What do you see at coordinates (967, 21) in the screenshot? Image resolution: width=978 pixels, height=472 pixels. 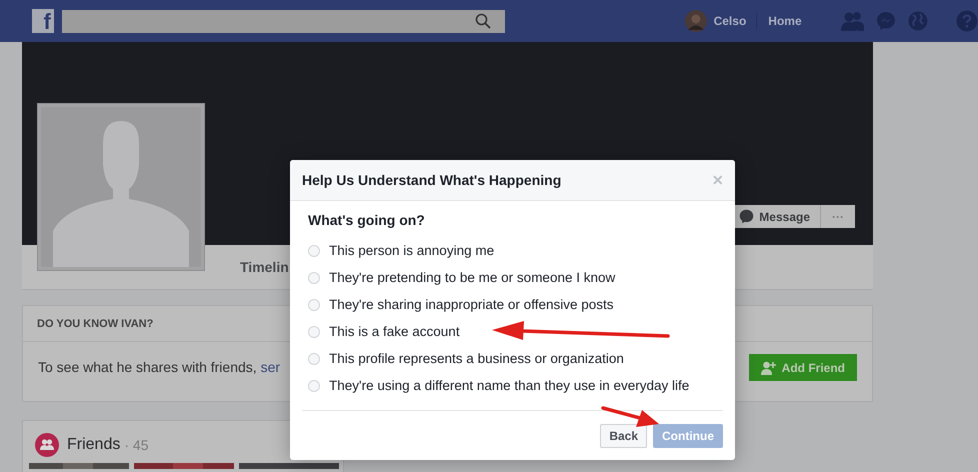 I see `help-icon` at bounding box center [967, 21].